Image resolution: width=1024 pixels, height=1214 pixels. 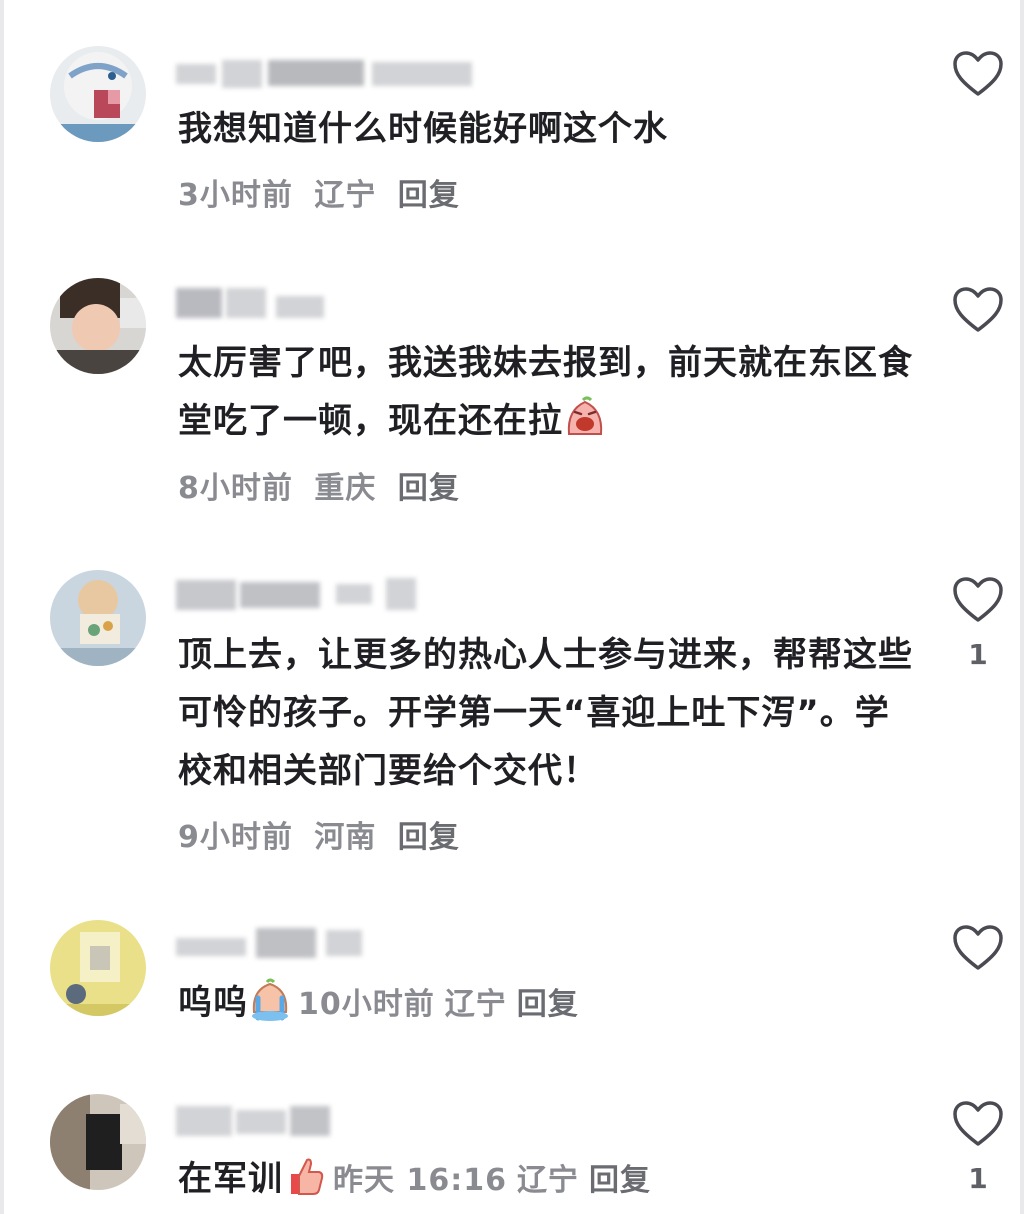 I want to click on comment-time: 8小时前, so click(x=235, y=488).